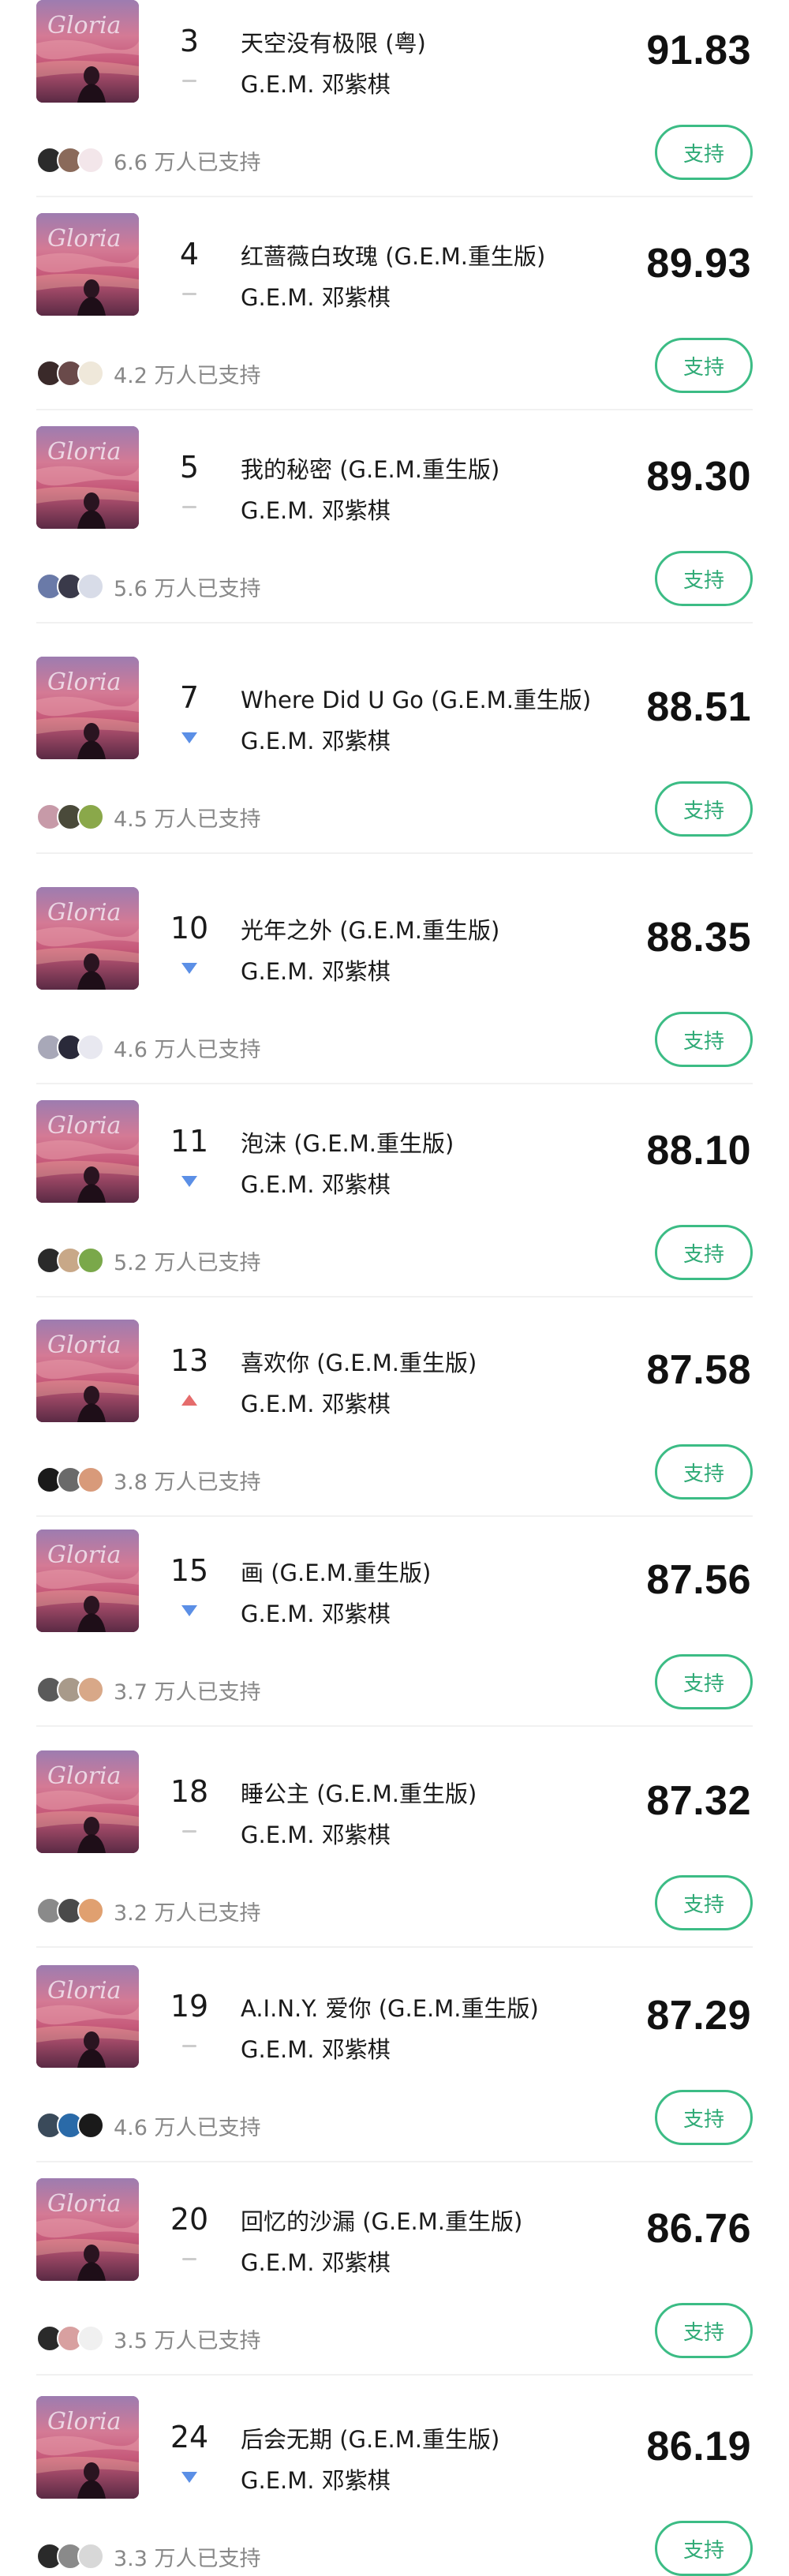 This screenshot has height=2576, width=789. Describe the element at coordinates (190, 1570) in the screenshot. I see `rank-number: 15` at that location.